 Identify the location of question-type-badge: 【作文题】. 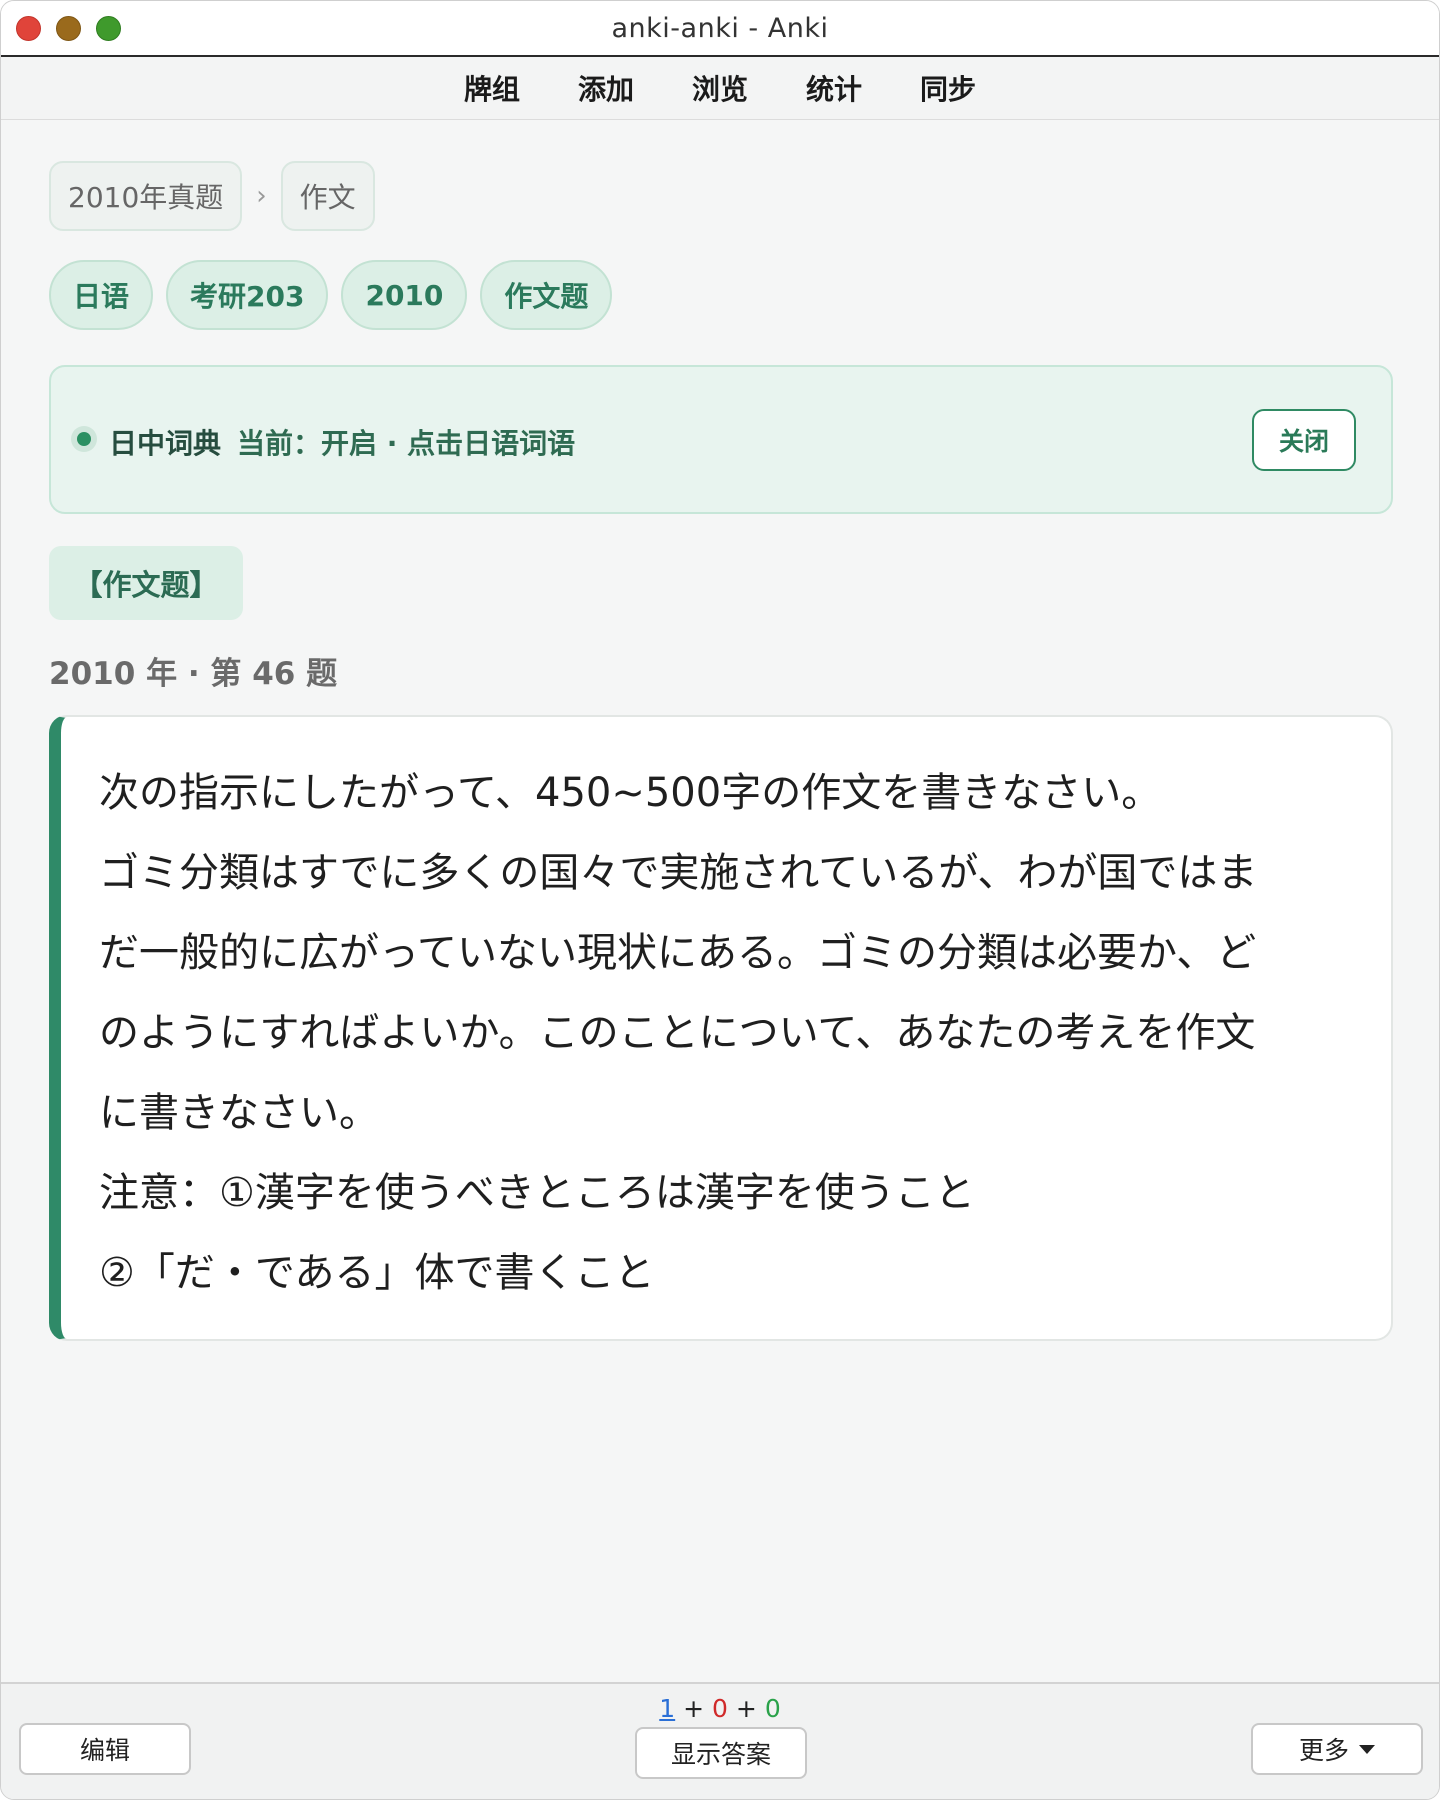
(146, 583).